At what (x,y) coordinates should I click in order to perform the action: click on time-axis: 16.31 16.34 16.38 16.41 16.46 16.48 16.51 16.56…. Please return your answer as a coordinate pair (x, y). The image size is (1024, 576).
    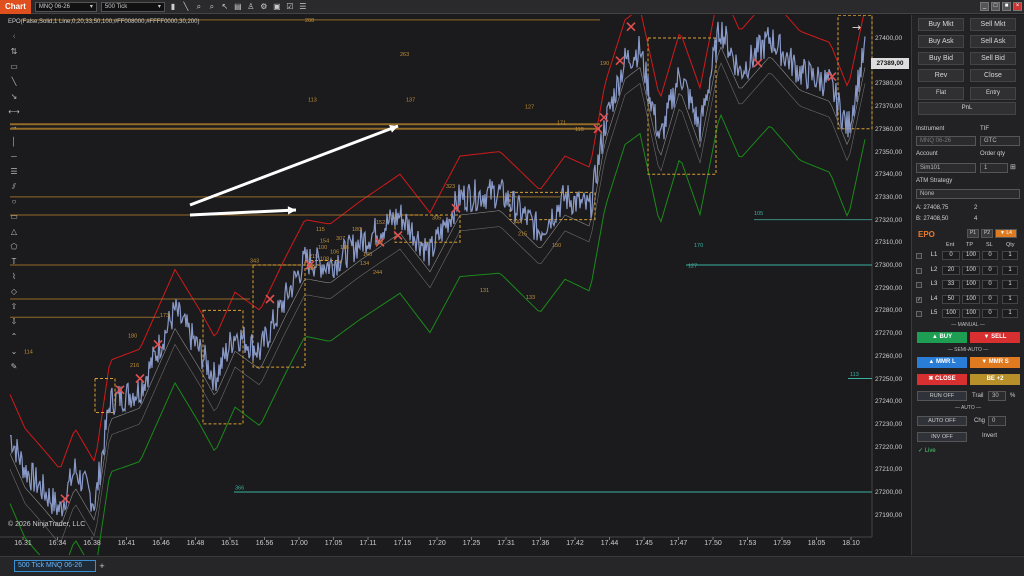
    Looking at the image, I should click on (436, 544).